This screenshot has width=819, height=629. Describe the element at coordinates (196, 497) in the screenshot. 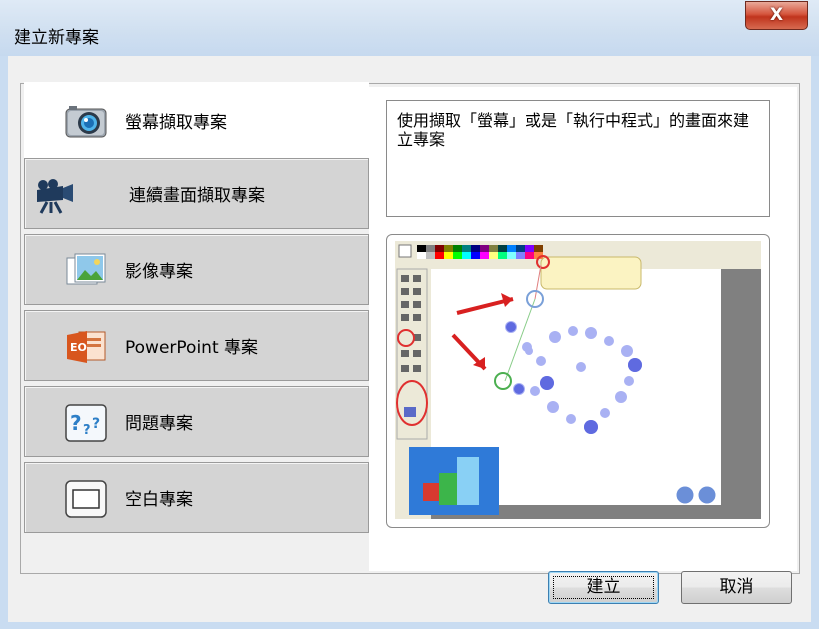

I see `tab-blank: 空白專案` at that location.